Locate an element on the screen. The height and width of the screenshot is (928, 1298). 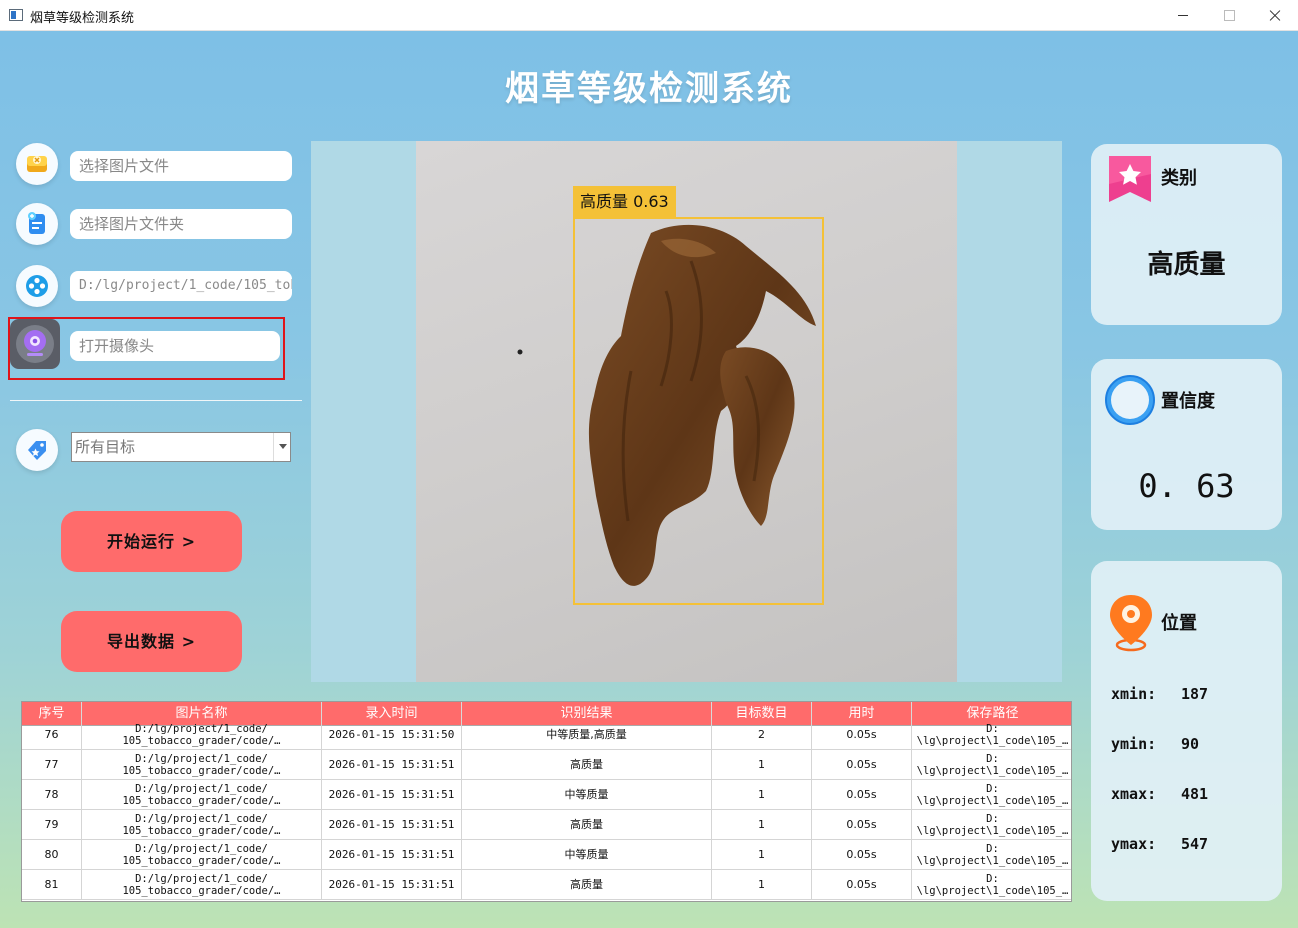
page-title: 烟草等级检测系统 is located at coordinates (649, 89).